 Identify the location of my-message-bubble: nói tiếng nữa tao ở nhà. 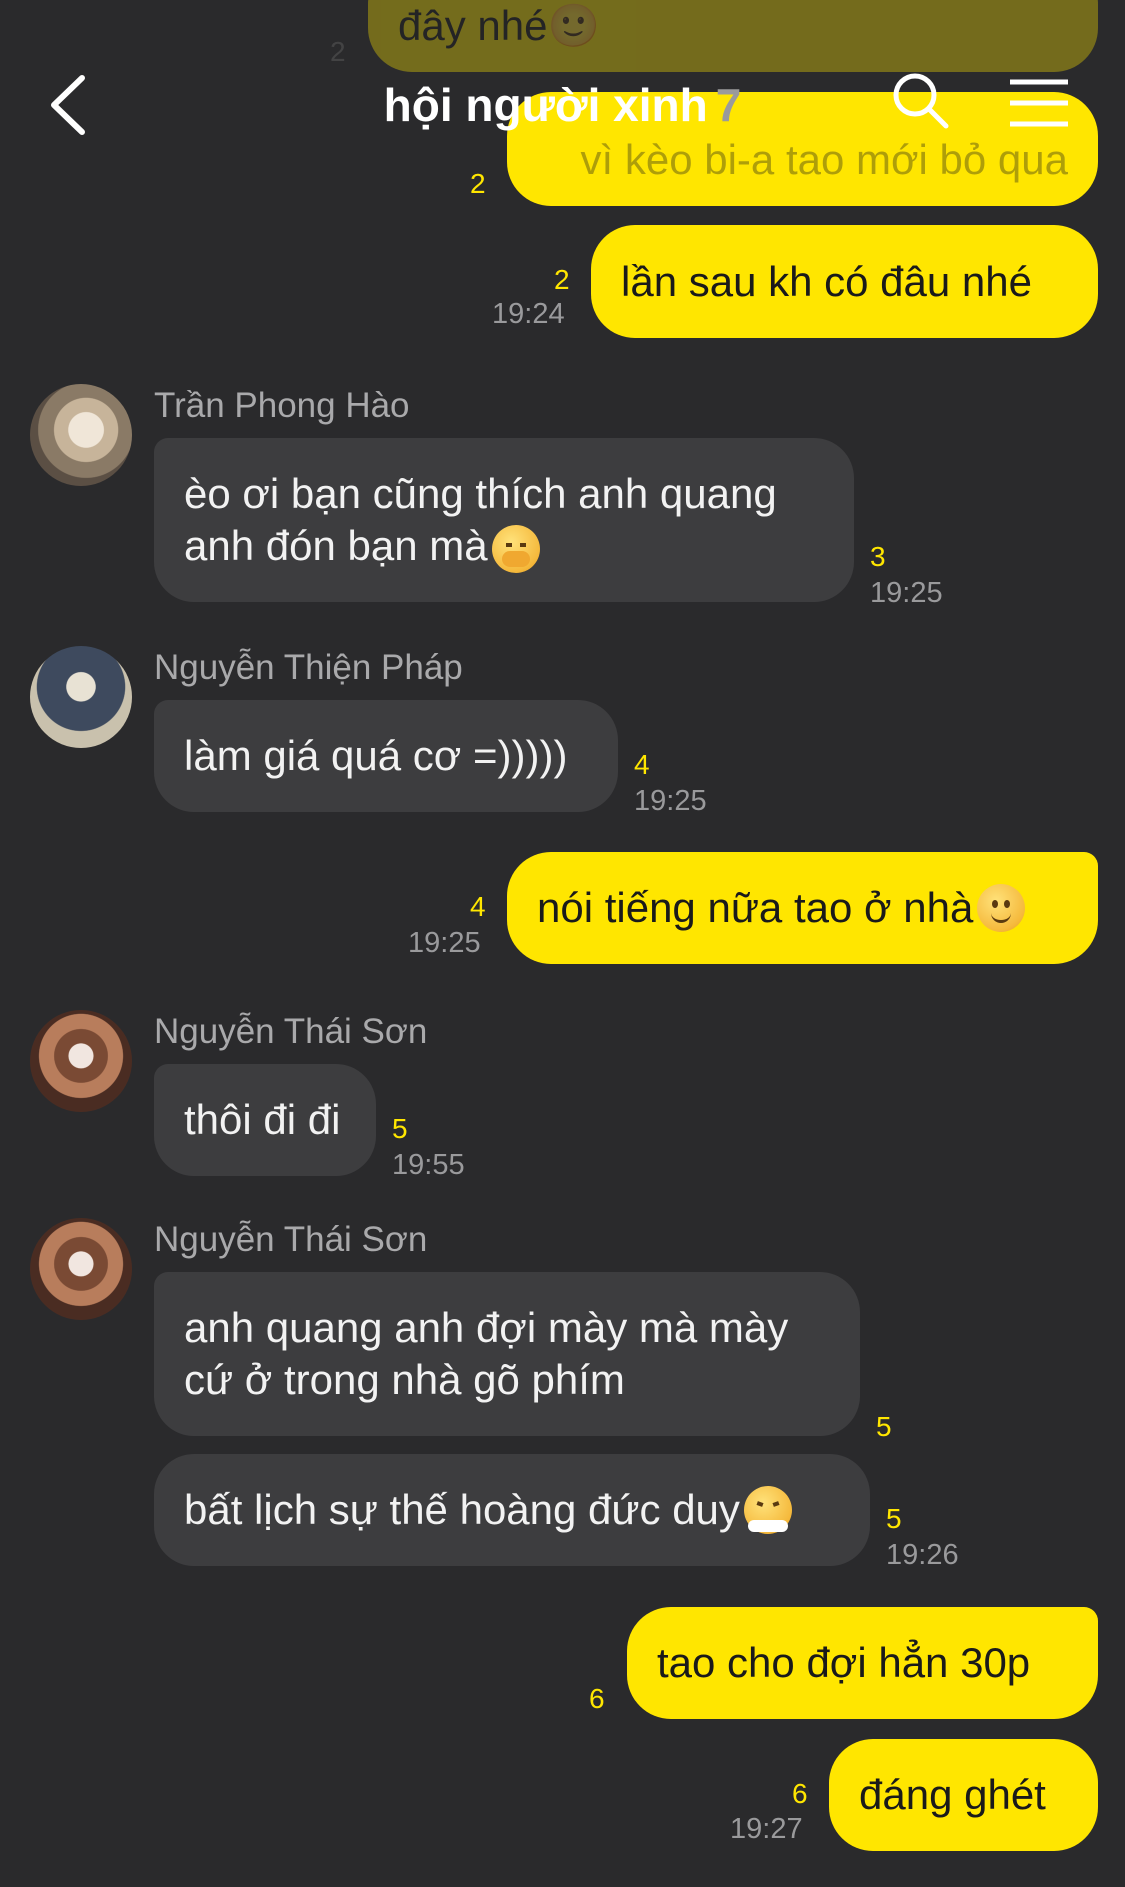
(802, 908).